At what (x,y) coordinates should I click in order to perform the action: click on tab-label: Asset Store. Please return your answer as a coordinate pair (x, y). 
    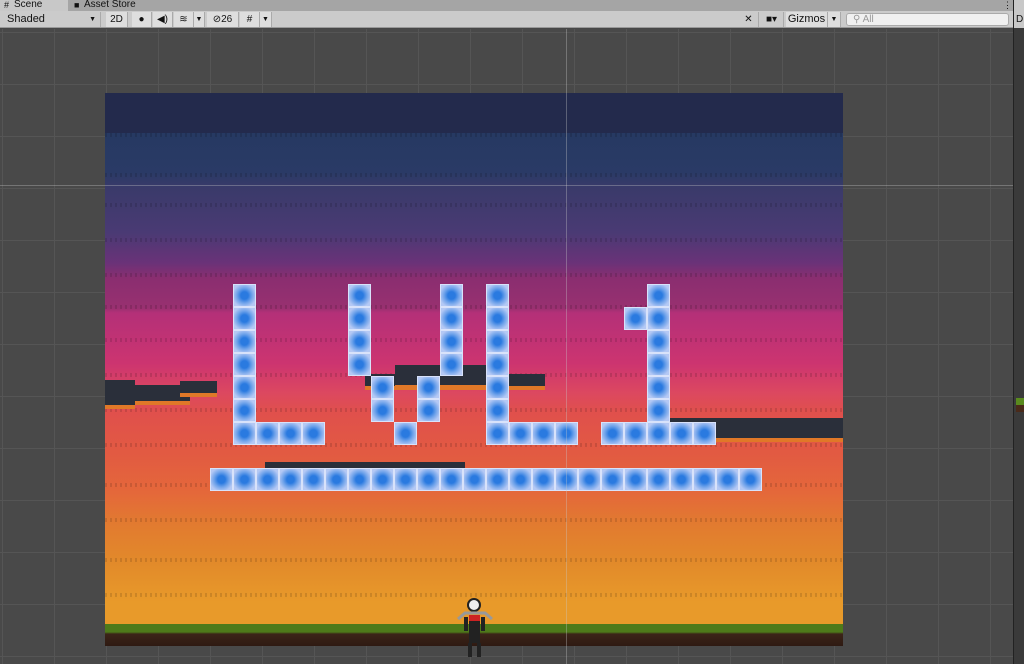
    Looking at the image, I should click on (110, 5).